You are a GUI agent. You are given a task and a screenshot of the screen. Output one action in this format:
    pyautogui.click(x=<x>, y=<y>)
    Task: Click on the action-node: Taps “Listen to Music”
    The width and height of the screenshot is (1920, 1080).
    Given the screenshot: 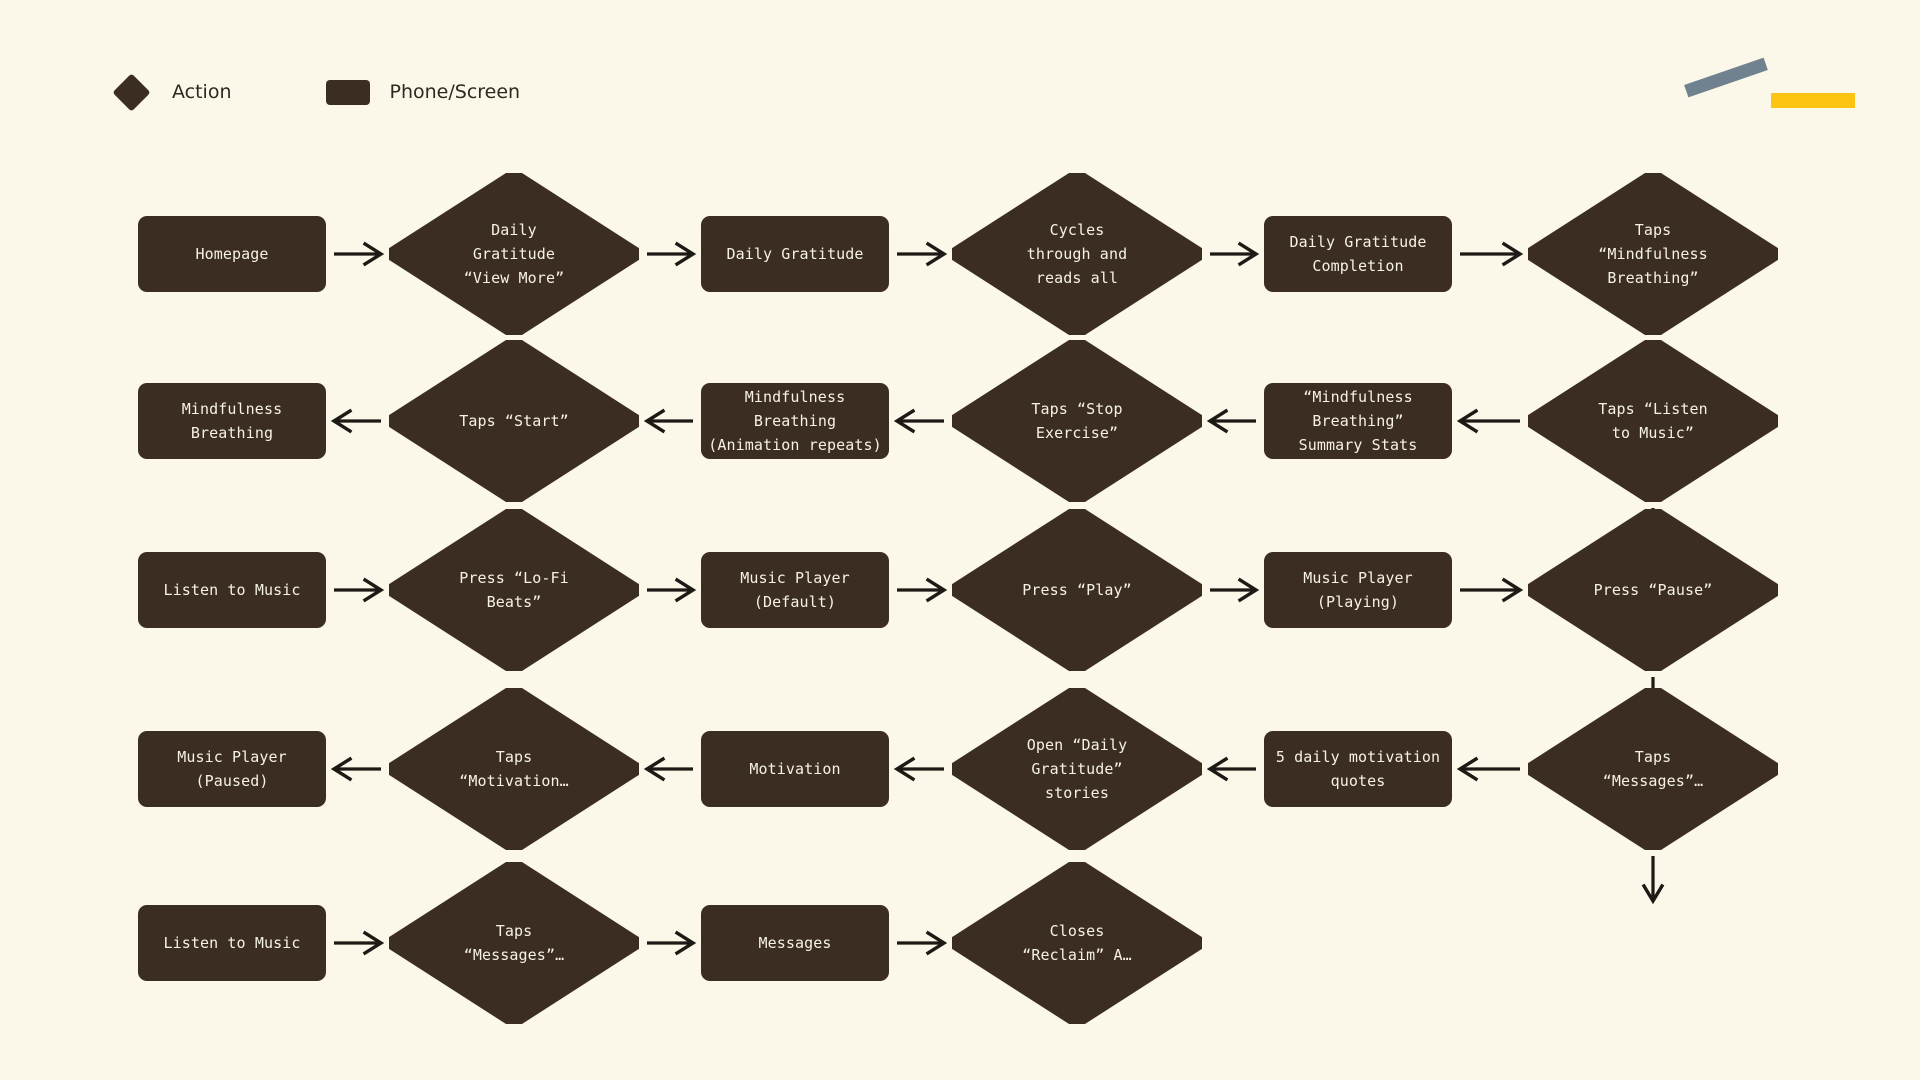 What is the action you would take?
    pyautogui.click(x=1653, y=421)
    